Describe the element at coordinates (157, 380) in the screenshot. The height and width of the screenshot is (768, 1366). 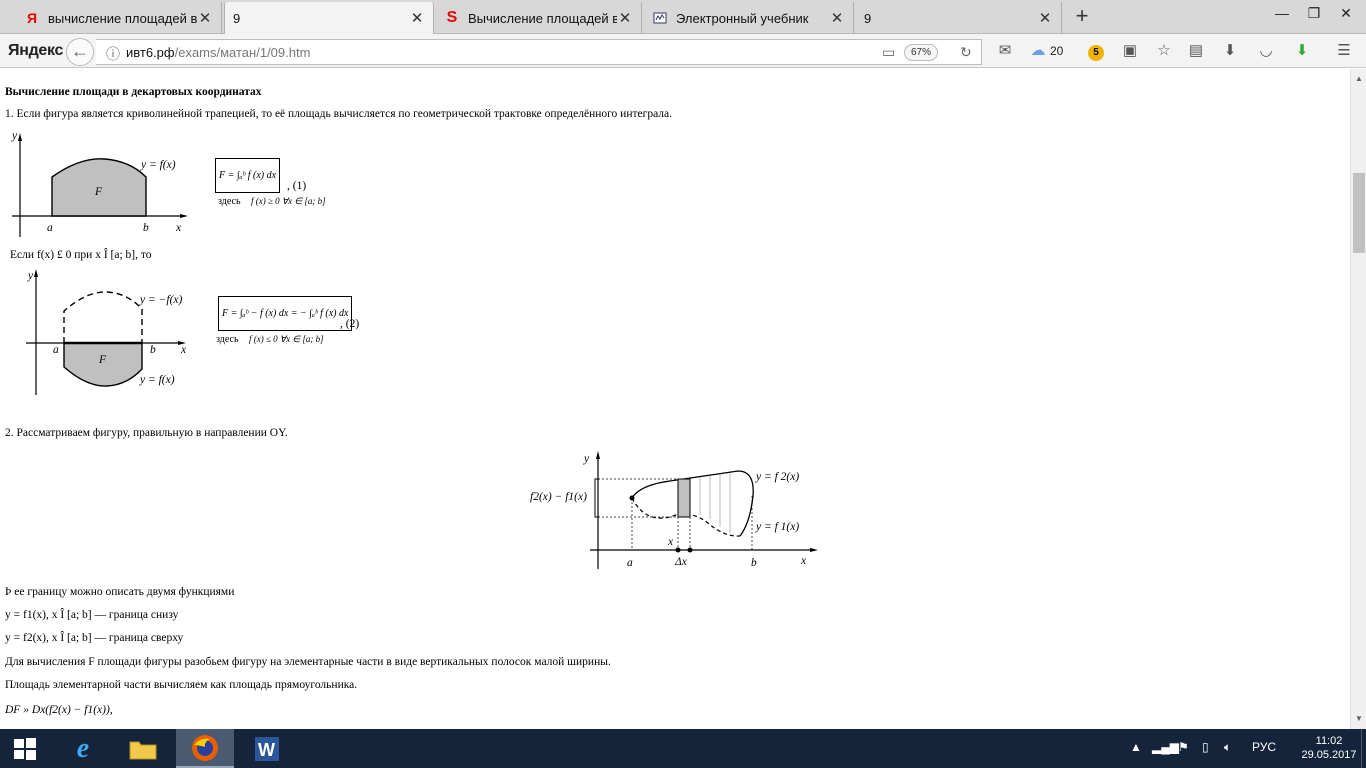
I see `fig2-curve-bottom-label: y = f(x)` at that location.